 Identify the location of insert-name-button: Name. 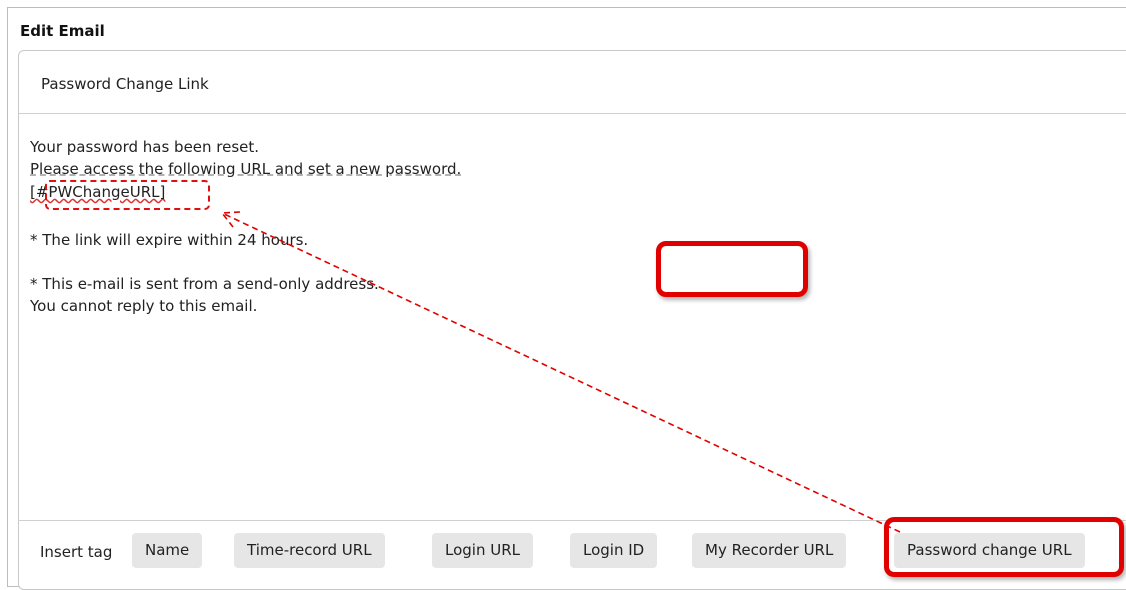
(167, 550).